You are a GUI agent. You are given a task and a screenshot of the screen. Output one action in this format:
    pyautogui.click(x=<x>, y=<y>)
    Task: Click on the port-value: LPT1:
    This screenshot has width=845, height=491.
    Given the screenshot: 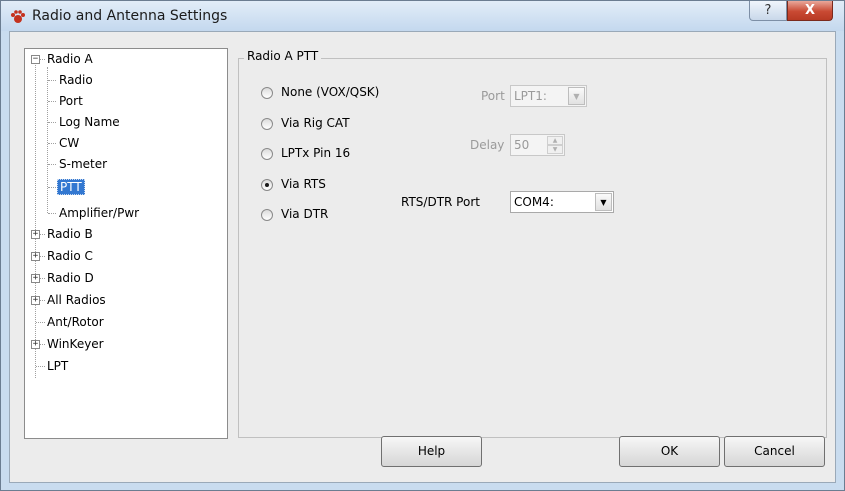 What is the action you would take?
    pyautogui.click(x=530, y=96)
    